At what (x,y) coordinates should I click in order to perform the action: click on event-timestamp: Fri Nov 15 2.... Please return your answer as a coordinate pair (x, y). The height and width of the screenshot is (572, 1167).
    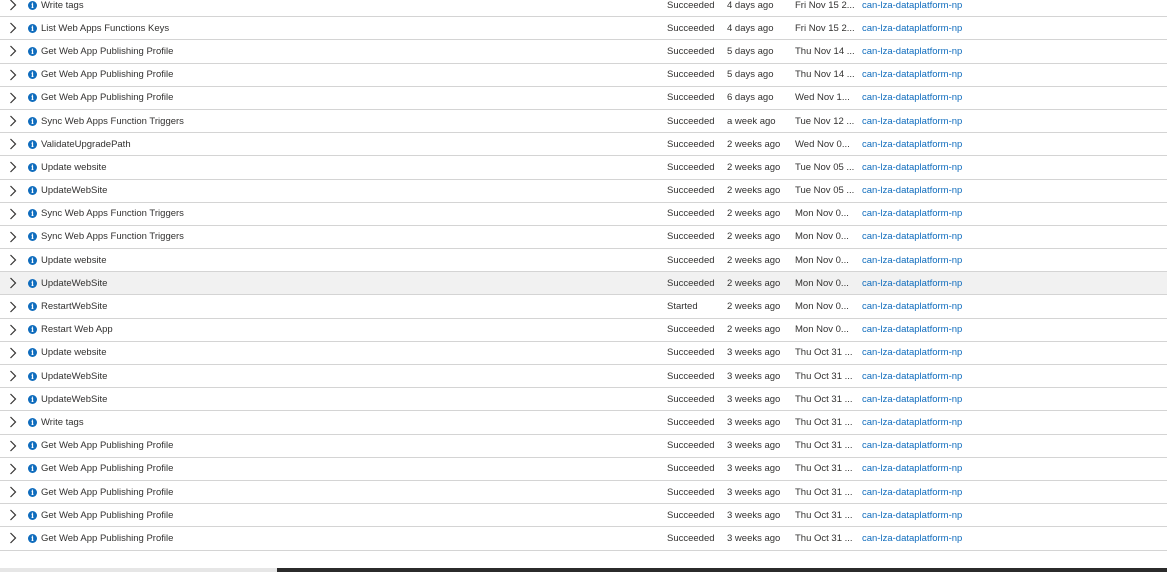
    Looking at the image, I should click on (825, 28).